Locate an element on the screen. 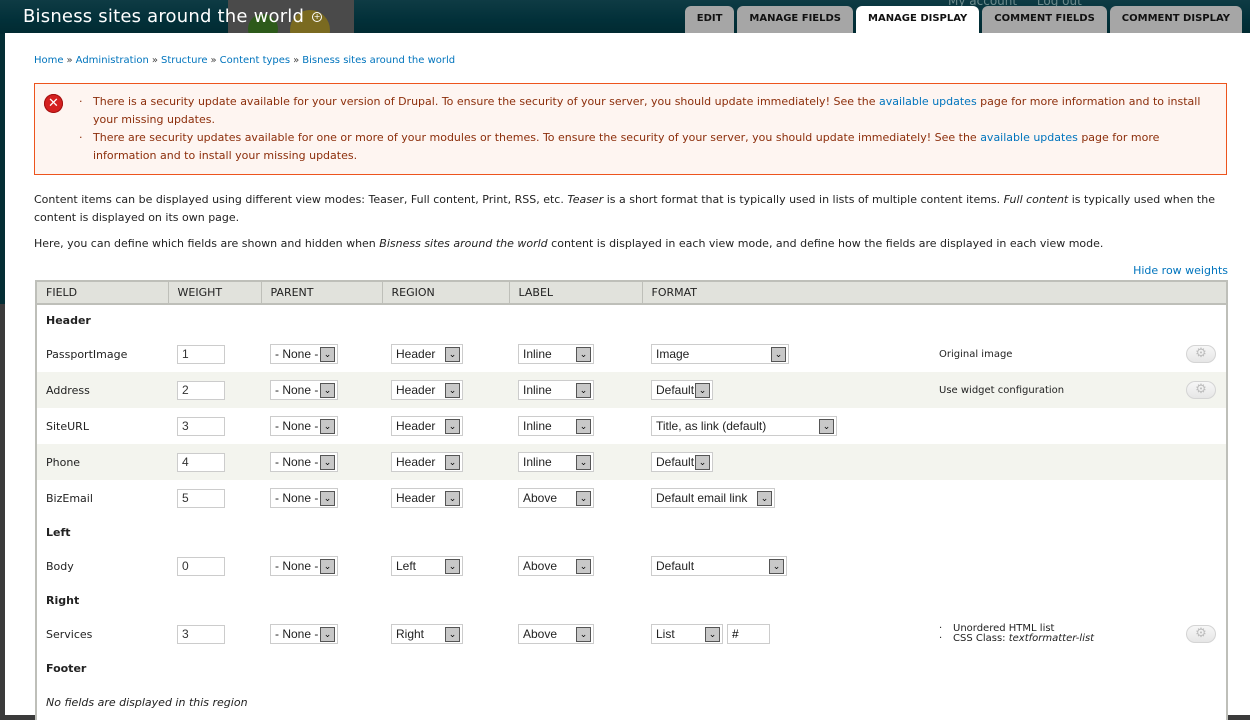  tab-manage-display: Manage display is located at coordinates (918, 19).